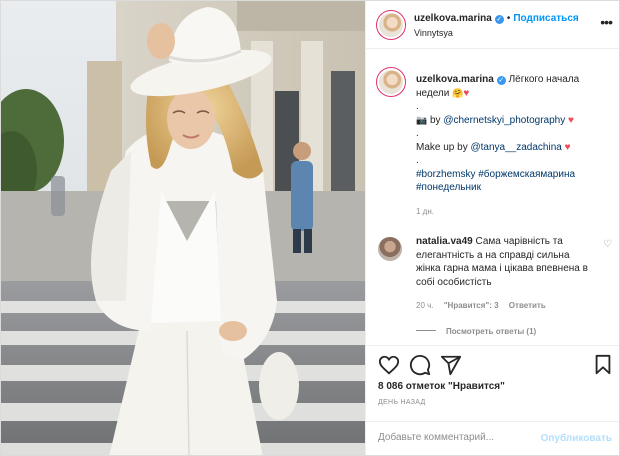  Describe the element at coordinates (455, 79) in the screenshot. I see `caption-username: uzelkova.marina` at that location.